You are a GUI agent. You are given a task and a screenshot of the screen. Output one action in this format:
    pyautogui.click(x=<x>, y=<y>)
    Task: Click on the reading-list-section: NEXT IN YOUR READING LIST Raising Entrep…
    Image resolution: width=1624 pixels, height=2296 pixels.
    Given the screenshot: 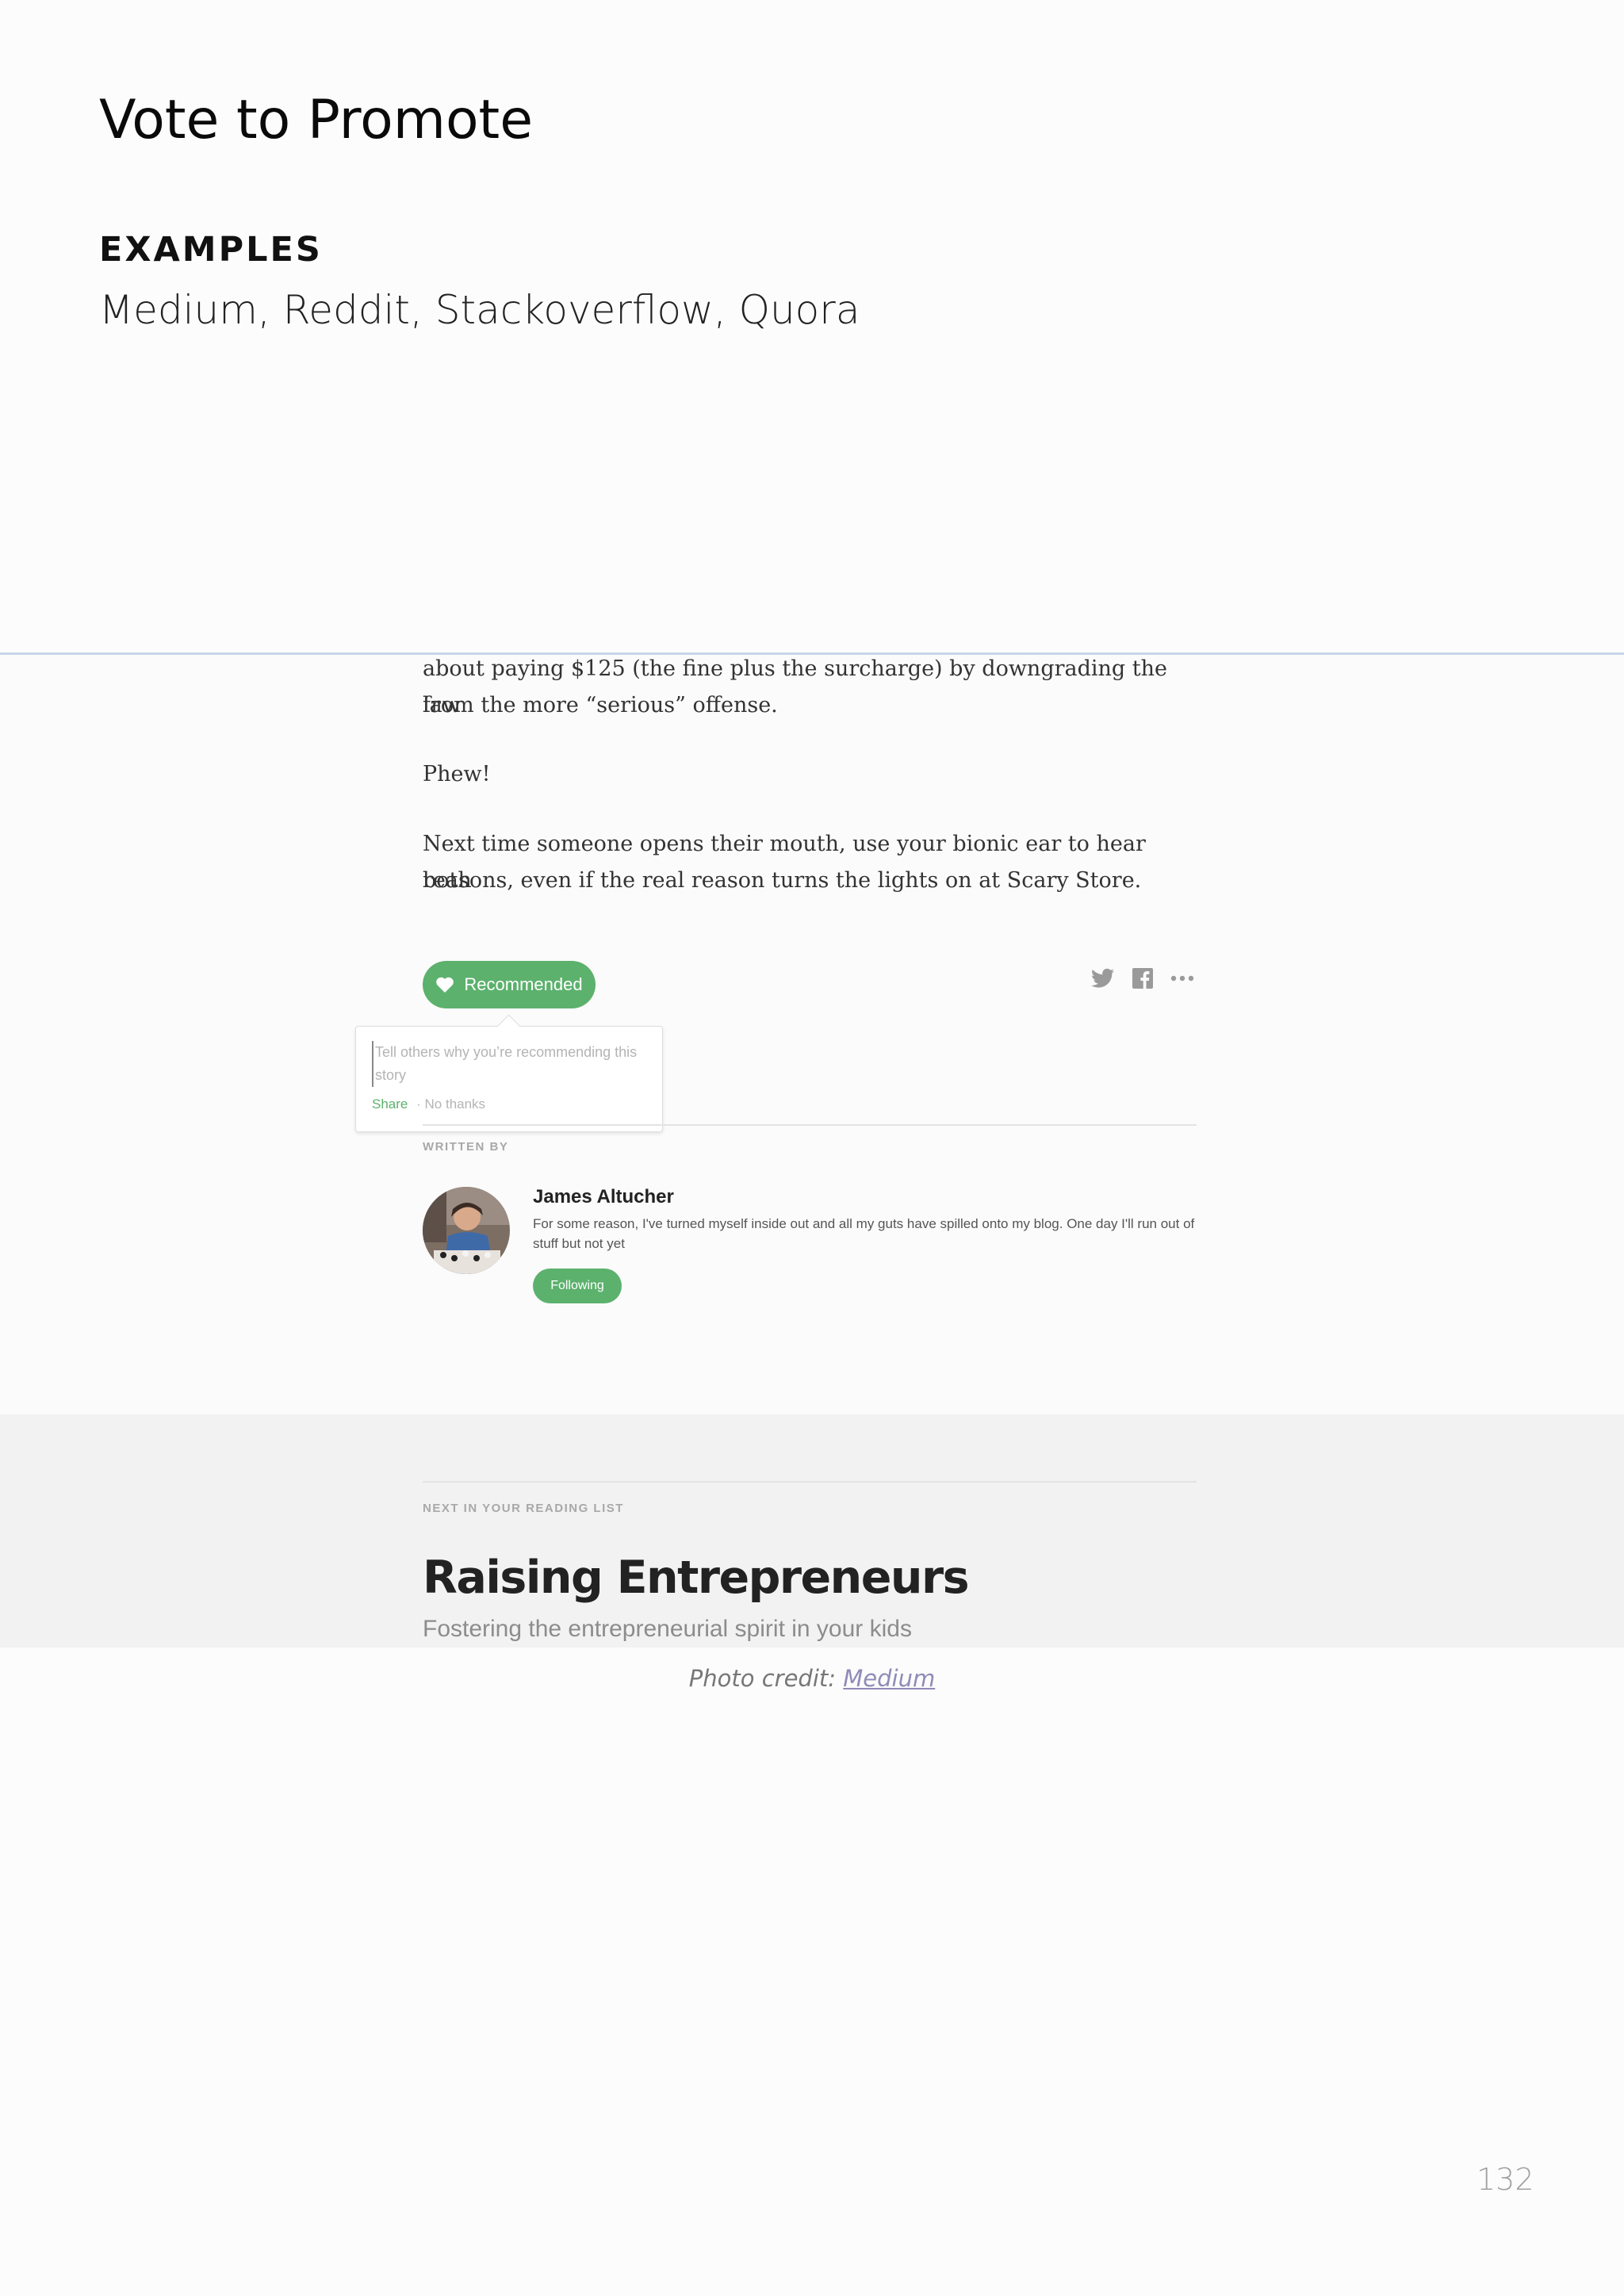 What is the action you would take?
    pyautogui.click(x=812, y=1530)
    